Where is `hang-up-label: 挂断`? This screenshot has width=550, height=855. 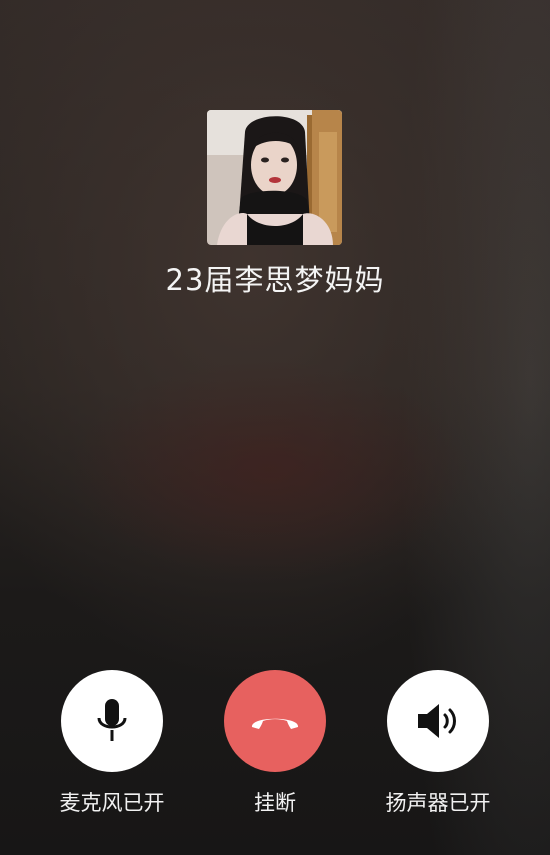
hang-up-label: 挂断 is located at coordinates (275, 803).